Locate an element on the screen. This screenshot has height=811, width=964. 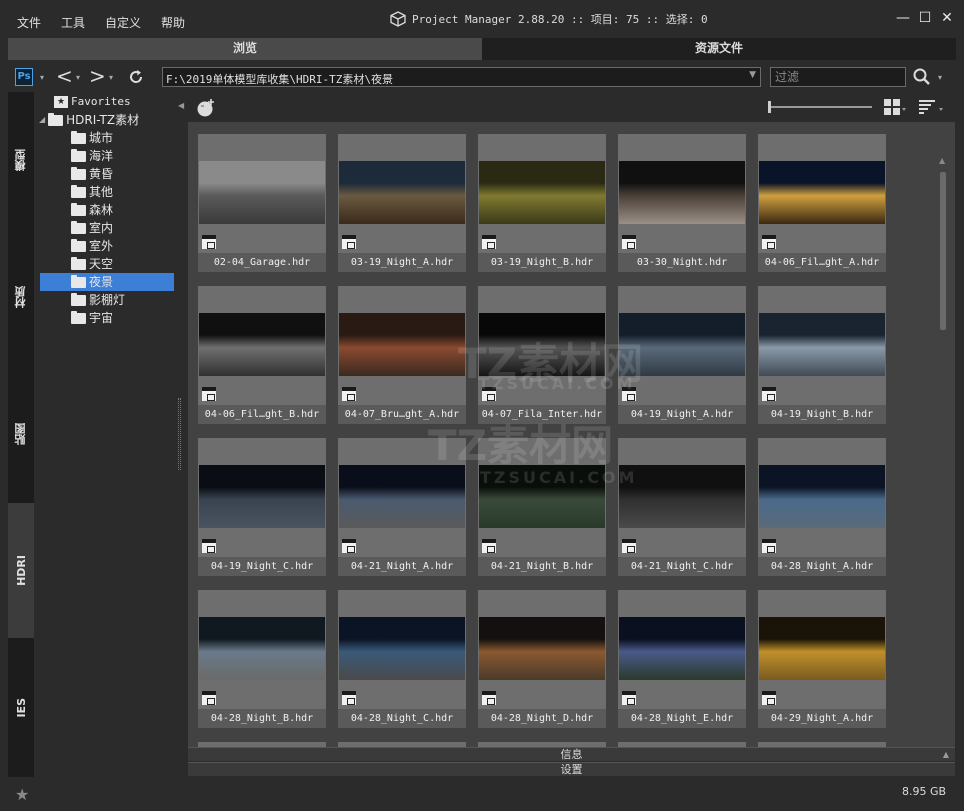
back-arrow-icon: < is located at coordinates (64, 76).